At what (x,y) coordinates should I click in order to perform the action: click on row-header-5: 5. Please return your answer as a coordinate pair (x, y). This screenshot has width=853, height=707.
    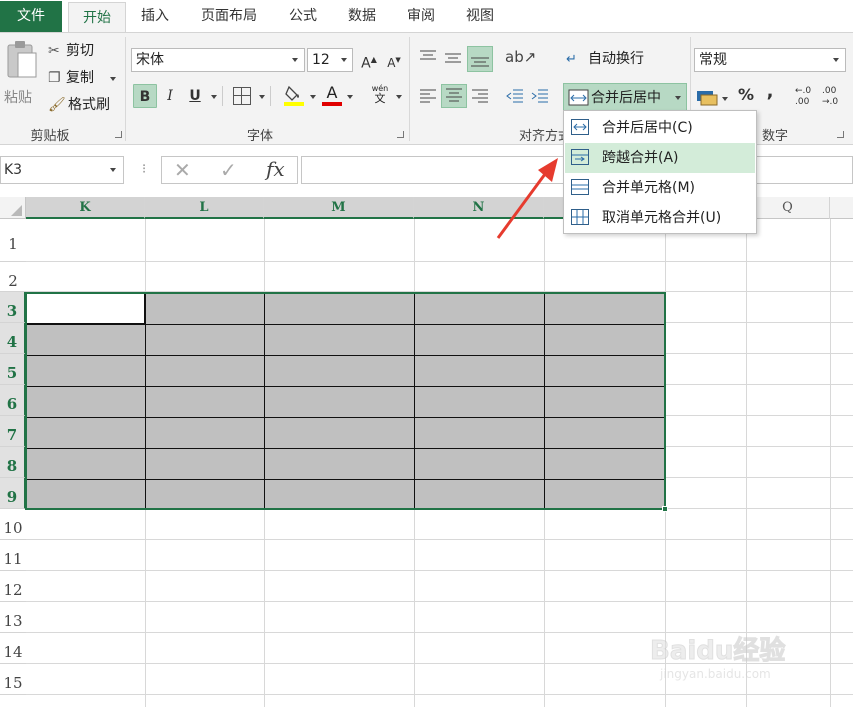
    Looking at the image, I should click on (13, 369).